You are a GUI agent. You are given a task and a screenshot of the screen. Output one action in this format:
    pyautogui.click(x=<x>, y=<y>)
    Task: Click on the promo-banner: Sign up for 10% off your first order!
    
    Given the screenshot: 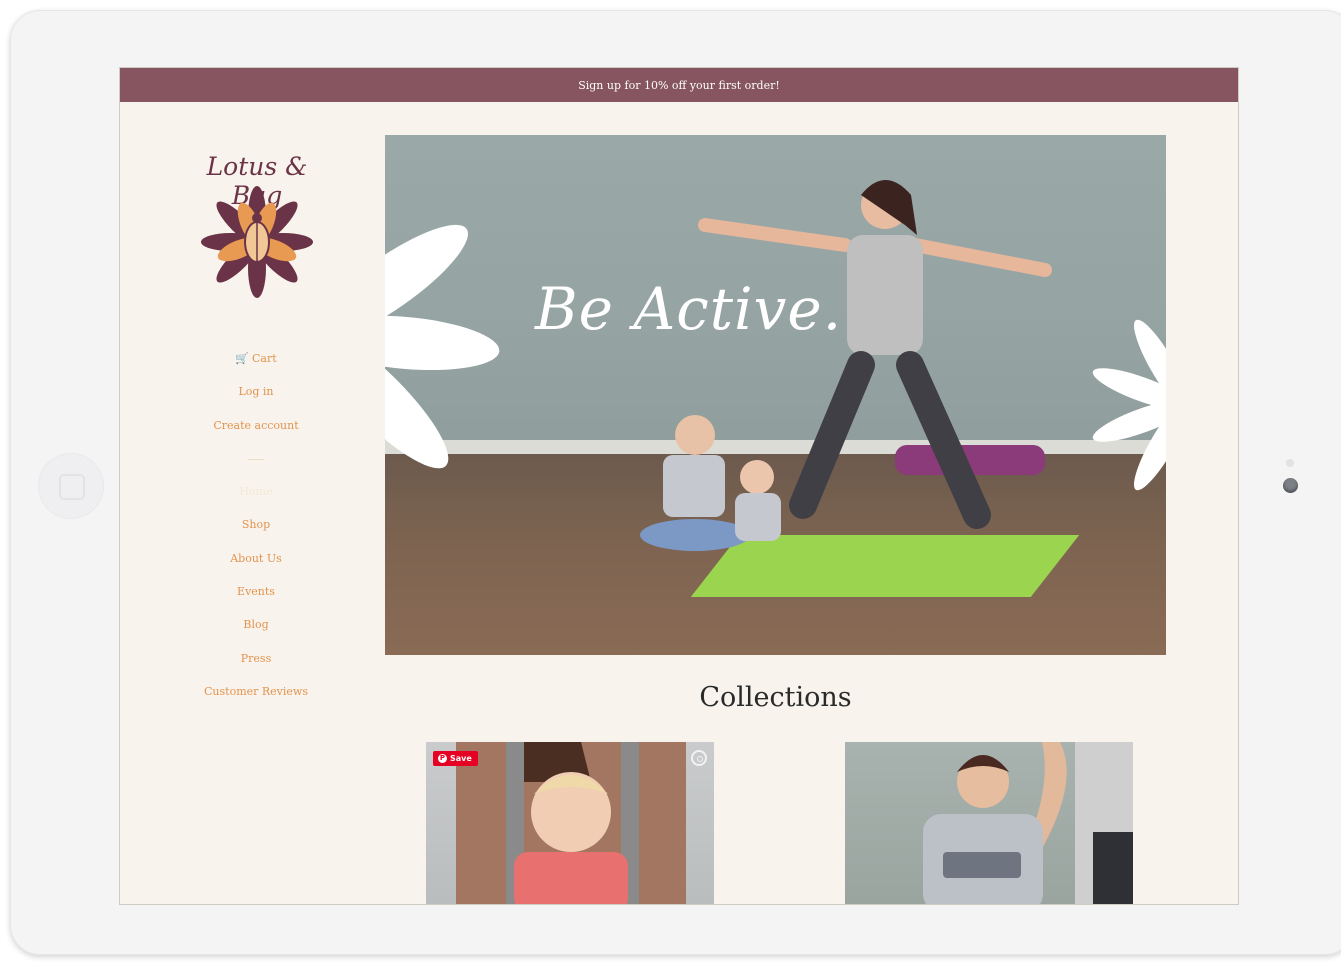 What is the action you would take?
    pyautogui.click(x=679, y=85)
    